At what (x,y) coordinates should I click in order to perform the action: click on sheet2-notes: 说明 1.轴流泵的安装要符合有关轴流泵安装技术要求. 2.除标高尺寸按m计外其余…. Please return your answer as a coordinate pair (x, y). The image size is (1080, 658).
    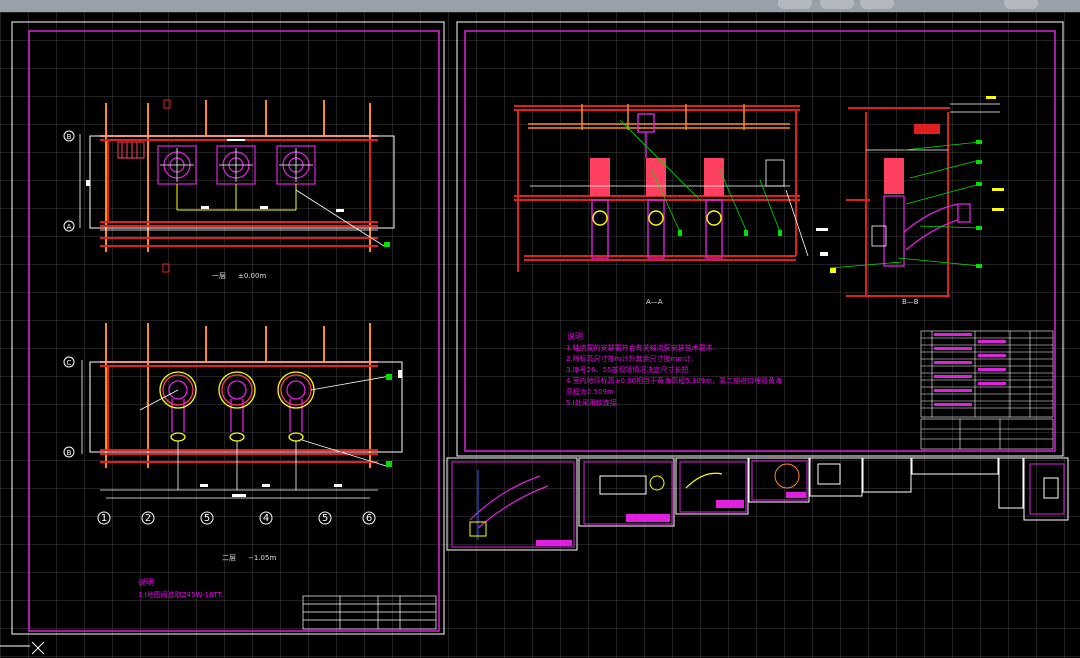
    Looking at the image, I should click on (674, 369).